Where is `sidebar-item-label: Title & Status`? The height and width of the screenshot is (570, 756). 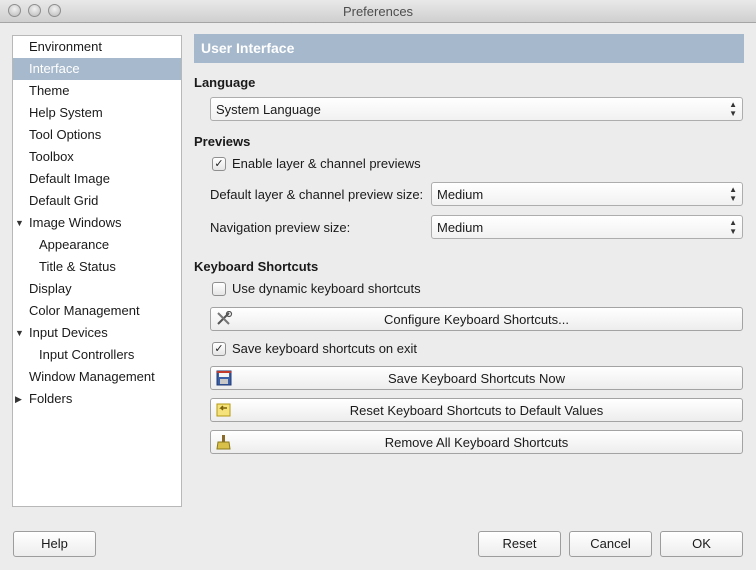
sidebar-item-label: Title & Status is located at coordinates (77, 266).